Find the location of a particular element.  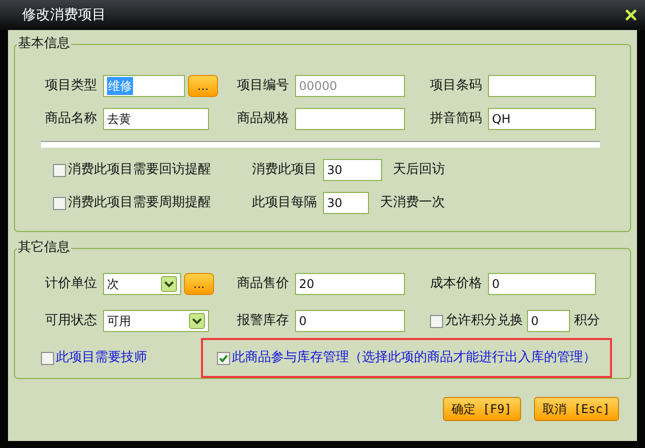

field-label: 此项目每隔 is located at coordinates (284, 203).